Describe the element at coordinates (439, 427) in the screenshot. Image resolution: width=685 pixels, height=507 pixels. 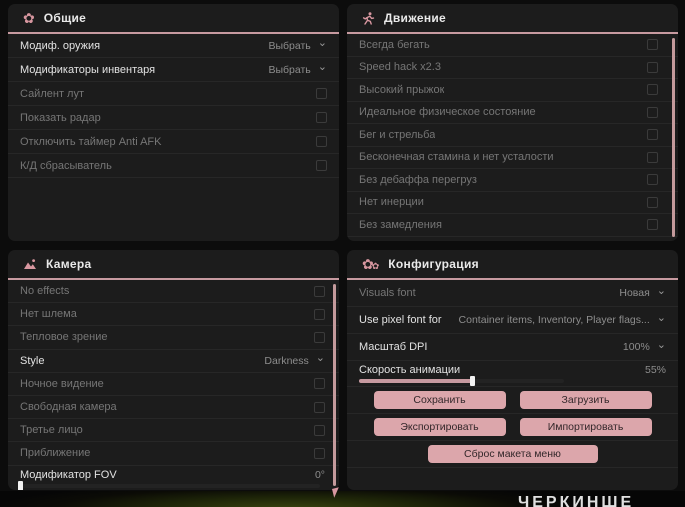
I see `export-button: Экспортировать` at that location.